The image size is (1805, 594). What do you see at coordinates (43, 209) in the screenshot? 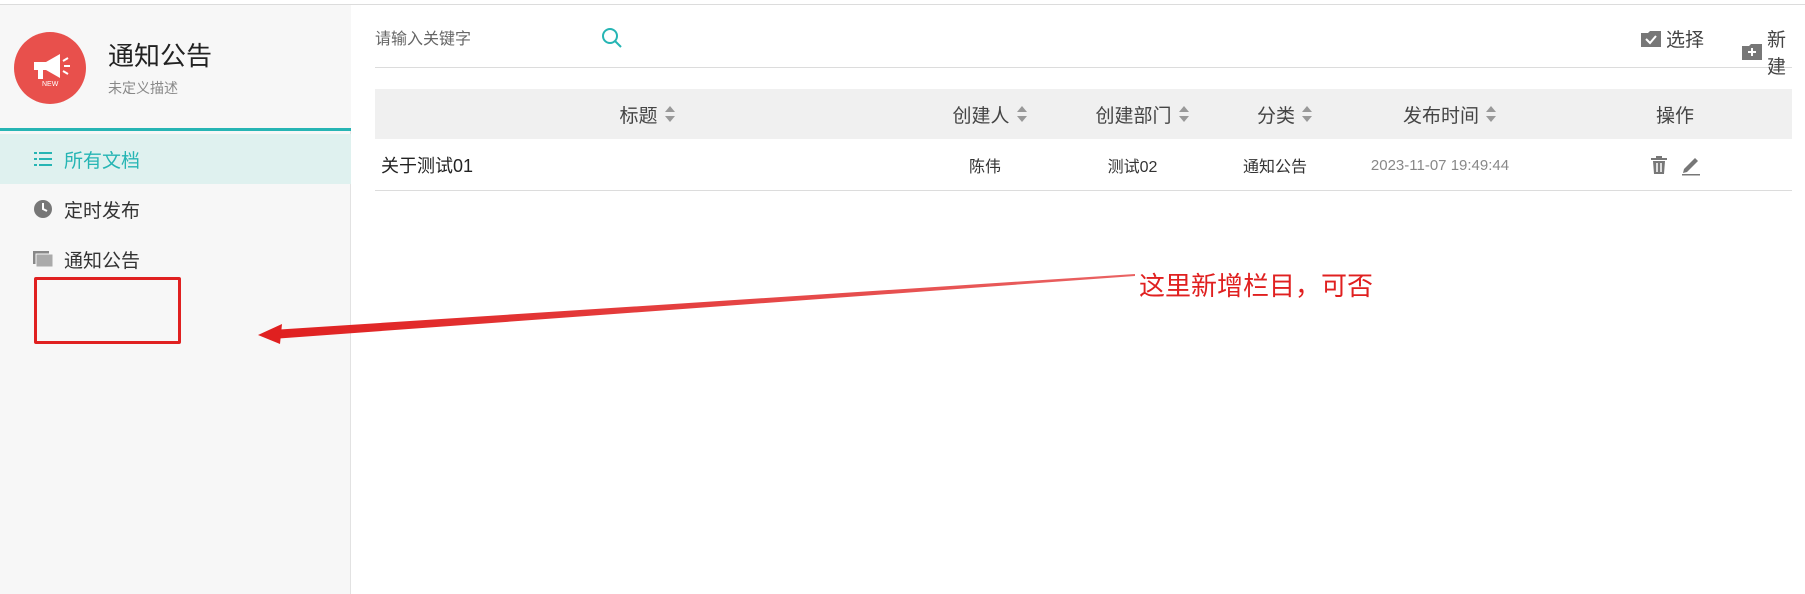
I see `clock-icon` at bounding box center [43, 209].